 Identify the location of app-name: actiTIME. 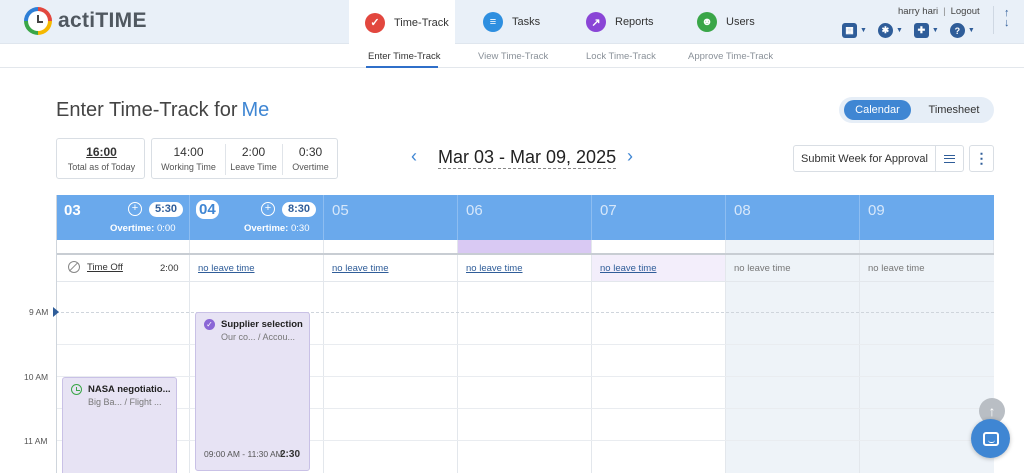
(102, 20).